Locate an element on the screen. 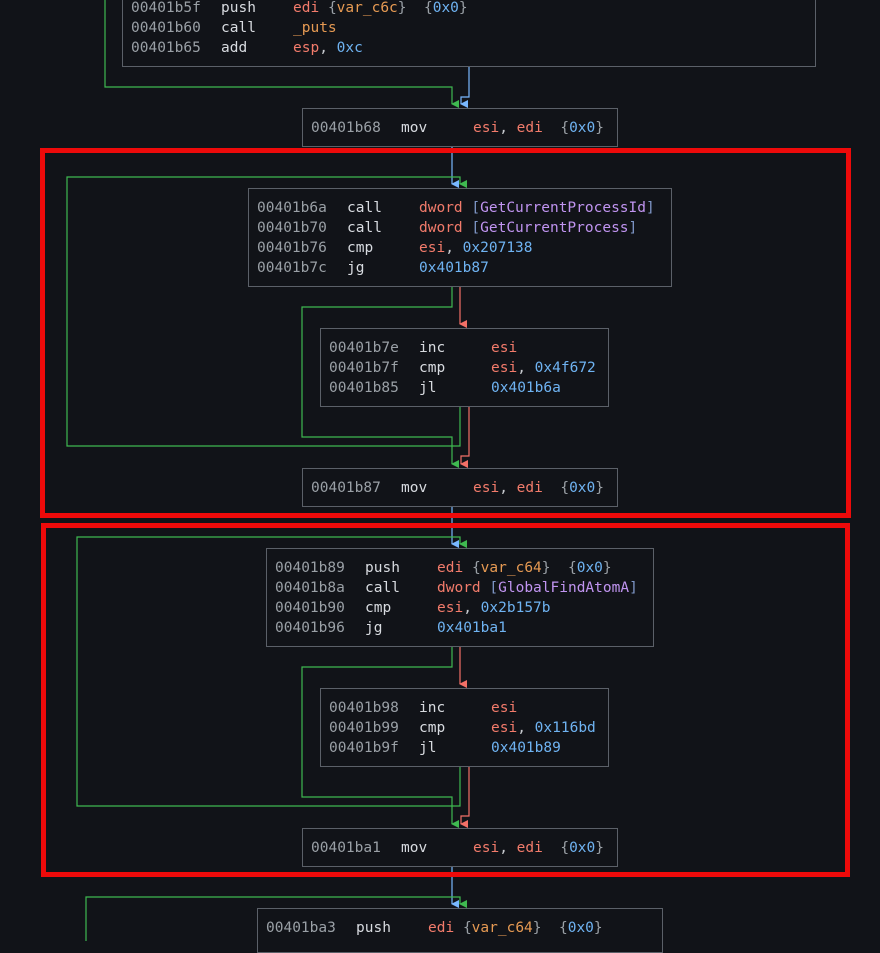 Image resolution: width=880 pixels, height=953 pixels. operand-token: ] is located at coordinates (650, 208).